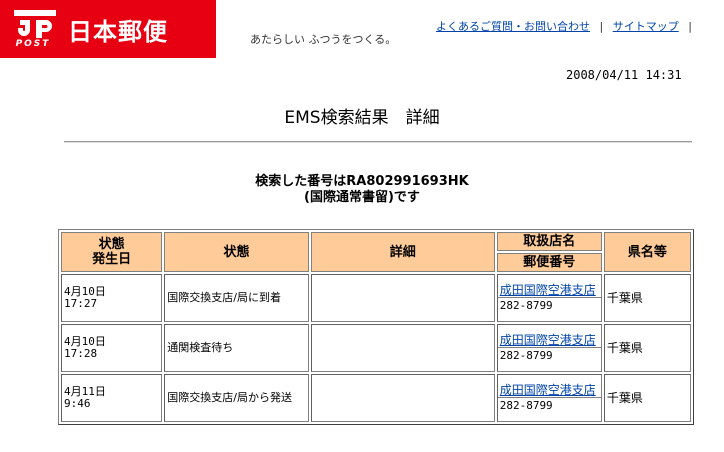  I want to click on sitemap-link: サイトマップ, so click(646, 26).